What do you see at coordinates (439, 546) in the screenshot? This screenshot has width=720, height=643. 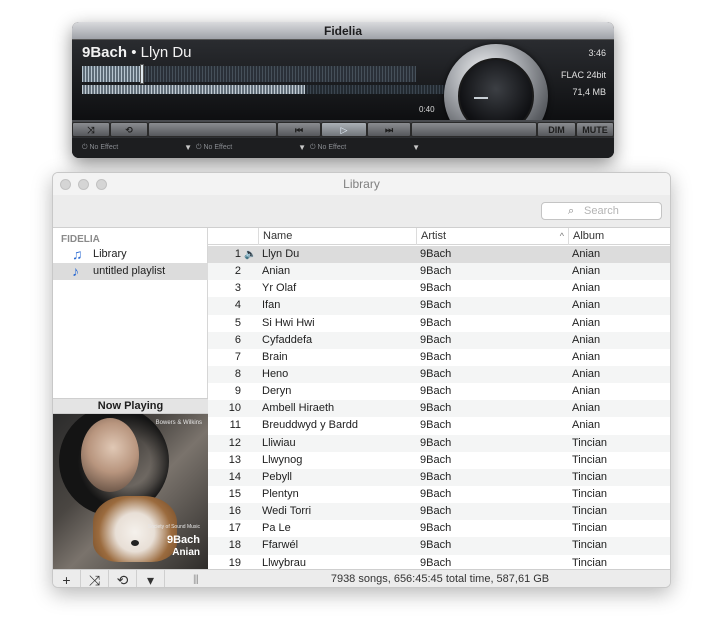 I see `table-row: 18 Ffarwél 9Bach Tincian` at bounding box center [439, 546].